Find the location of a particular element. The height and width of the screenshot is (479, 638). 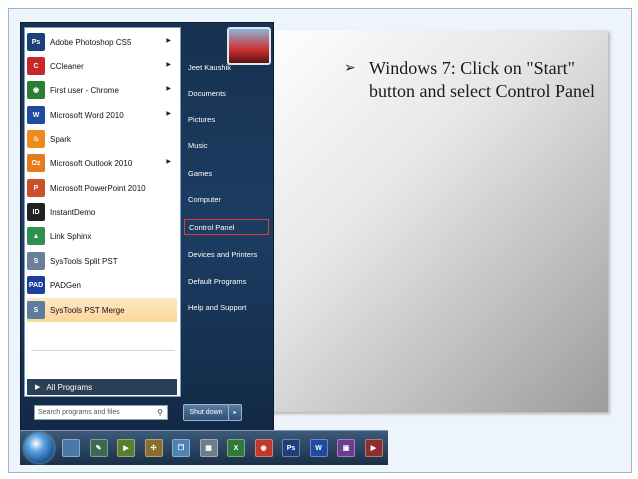

program-item: P Microsoft PowerPoint 2010 is located at coordinates (102, 188).